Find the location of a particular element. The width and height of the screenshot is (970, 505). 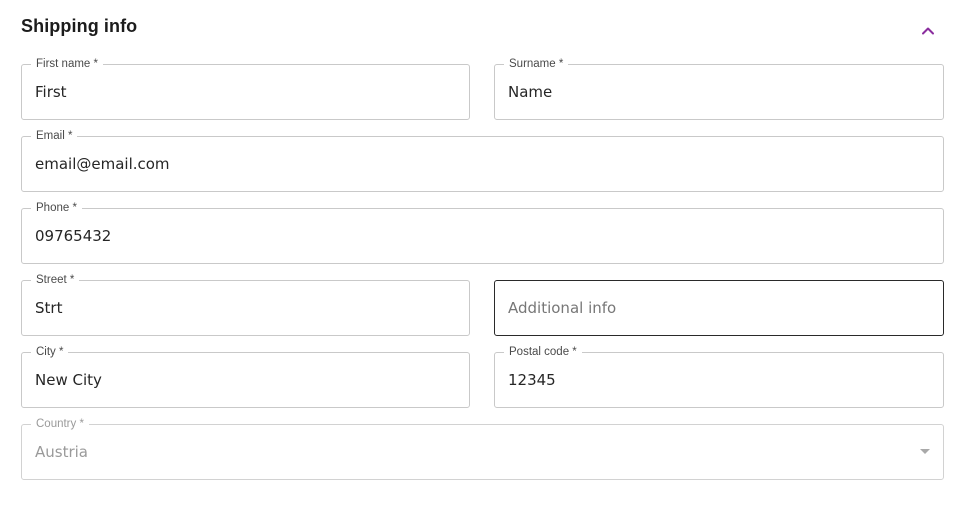

collapse-toggle-button is located at coordinates (928, 30).